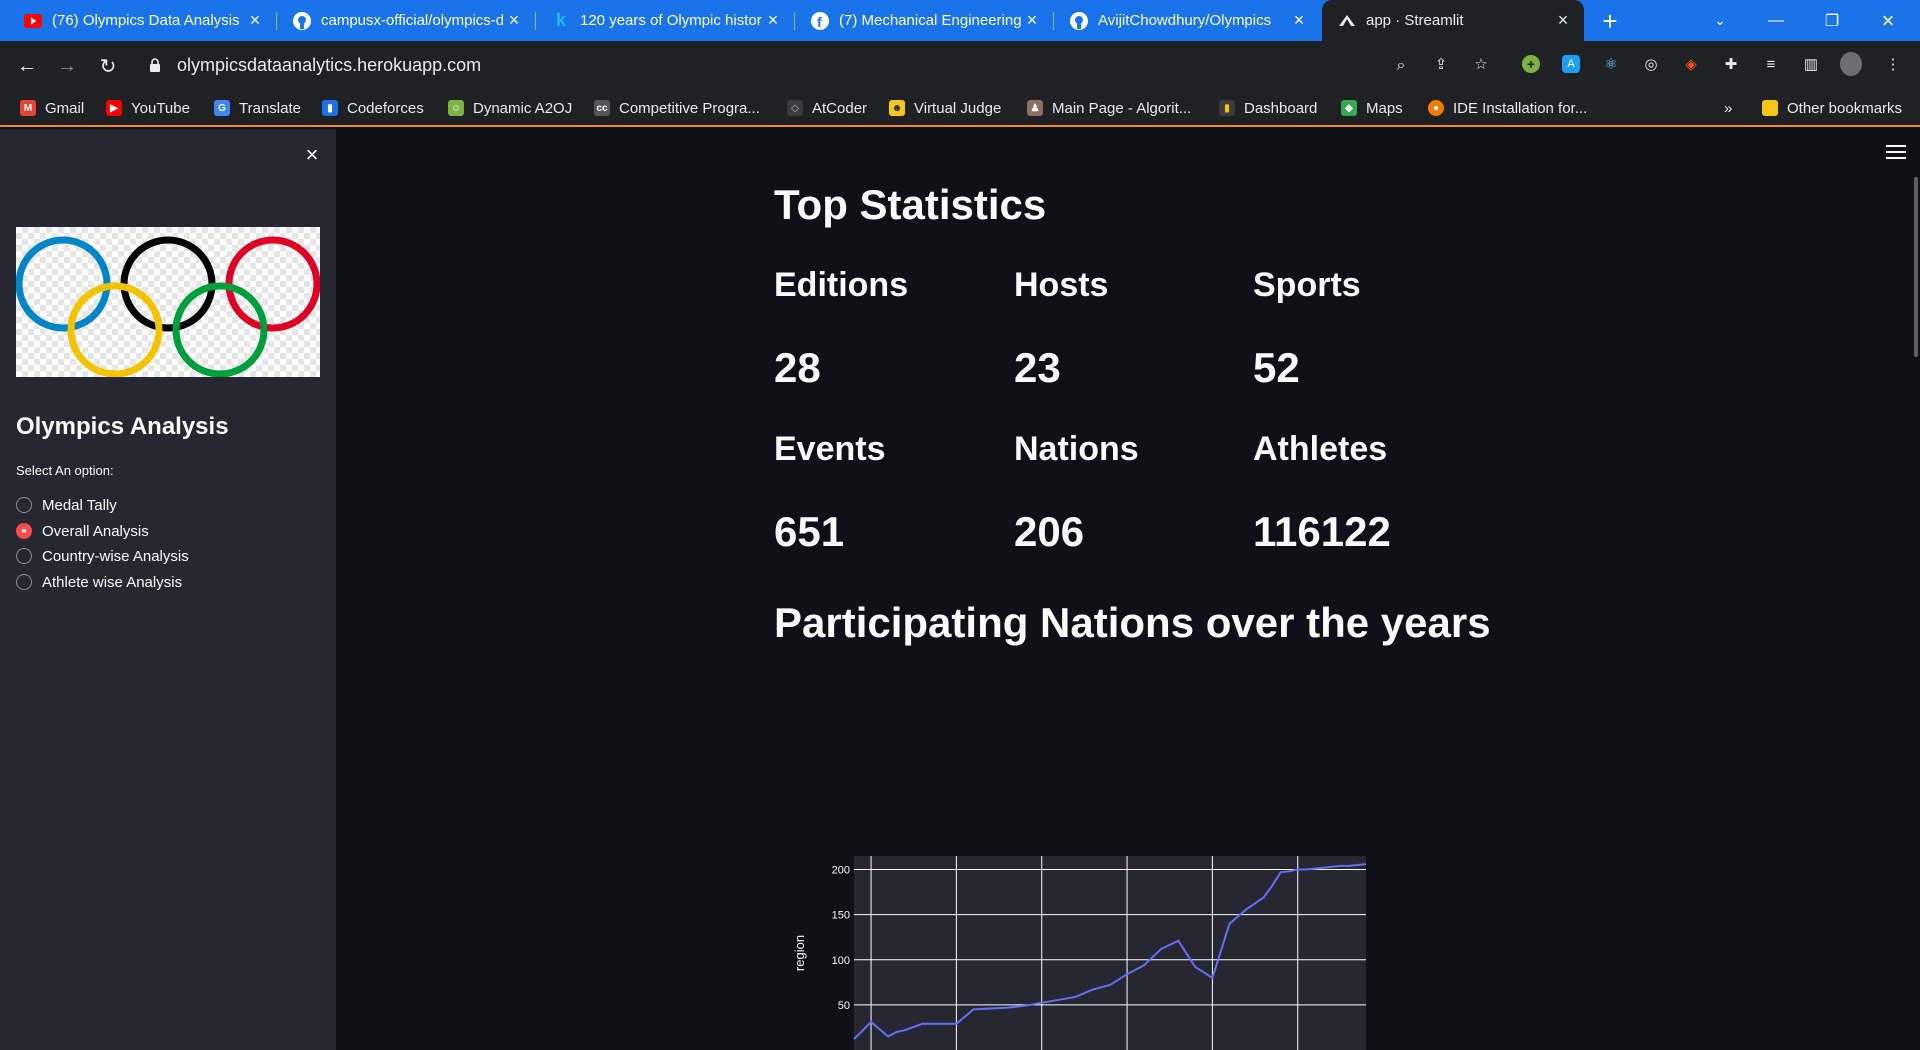 The height and width of the screenshot is (1050, 1920). What do you see at coordinates (820, 20) in the screenshot?
I see `facebook-icon: f` at bounding box center [820, 20].